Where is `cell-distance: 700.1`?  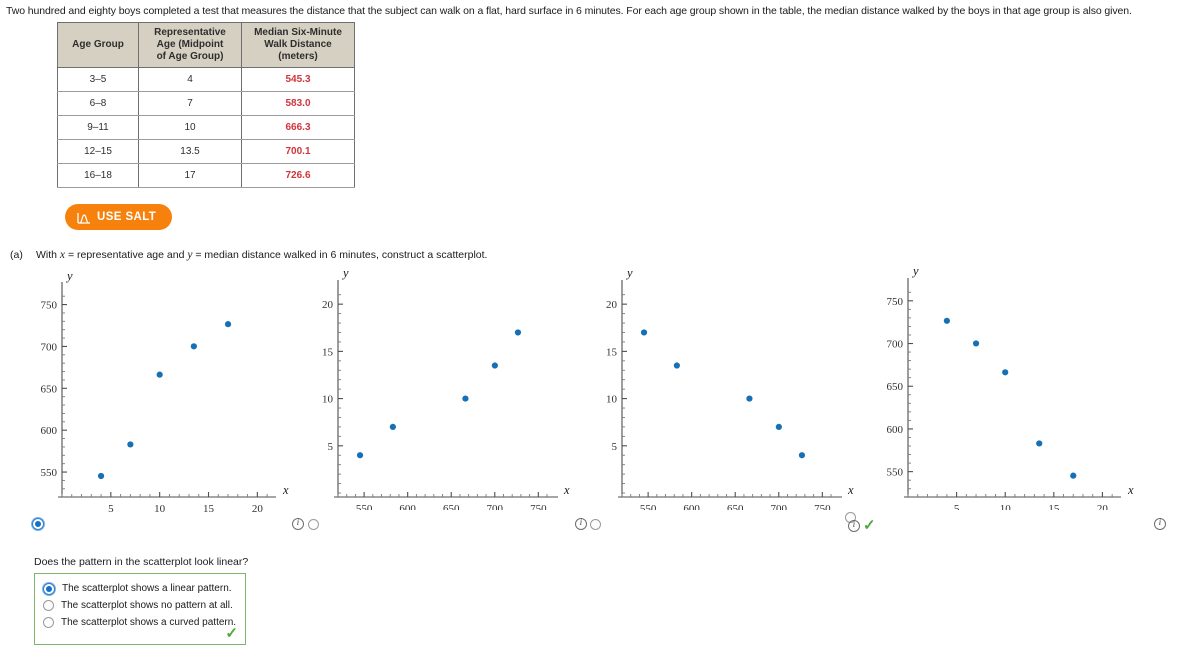
cell-distance: 700.1 is located at coordinates (298, 151).